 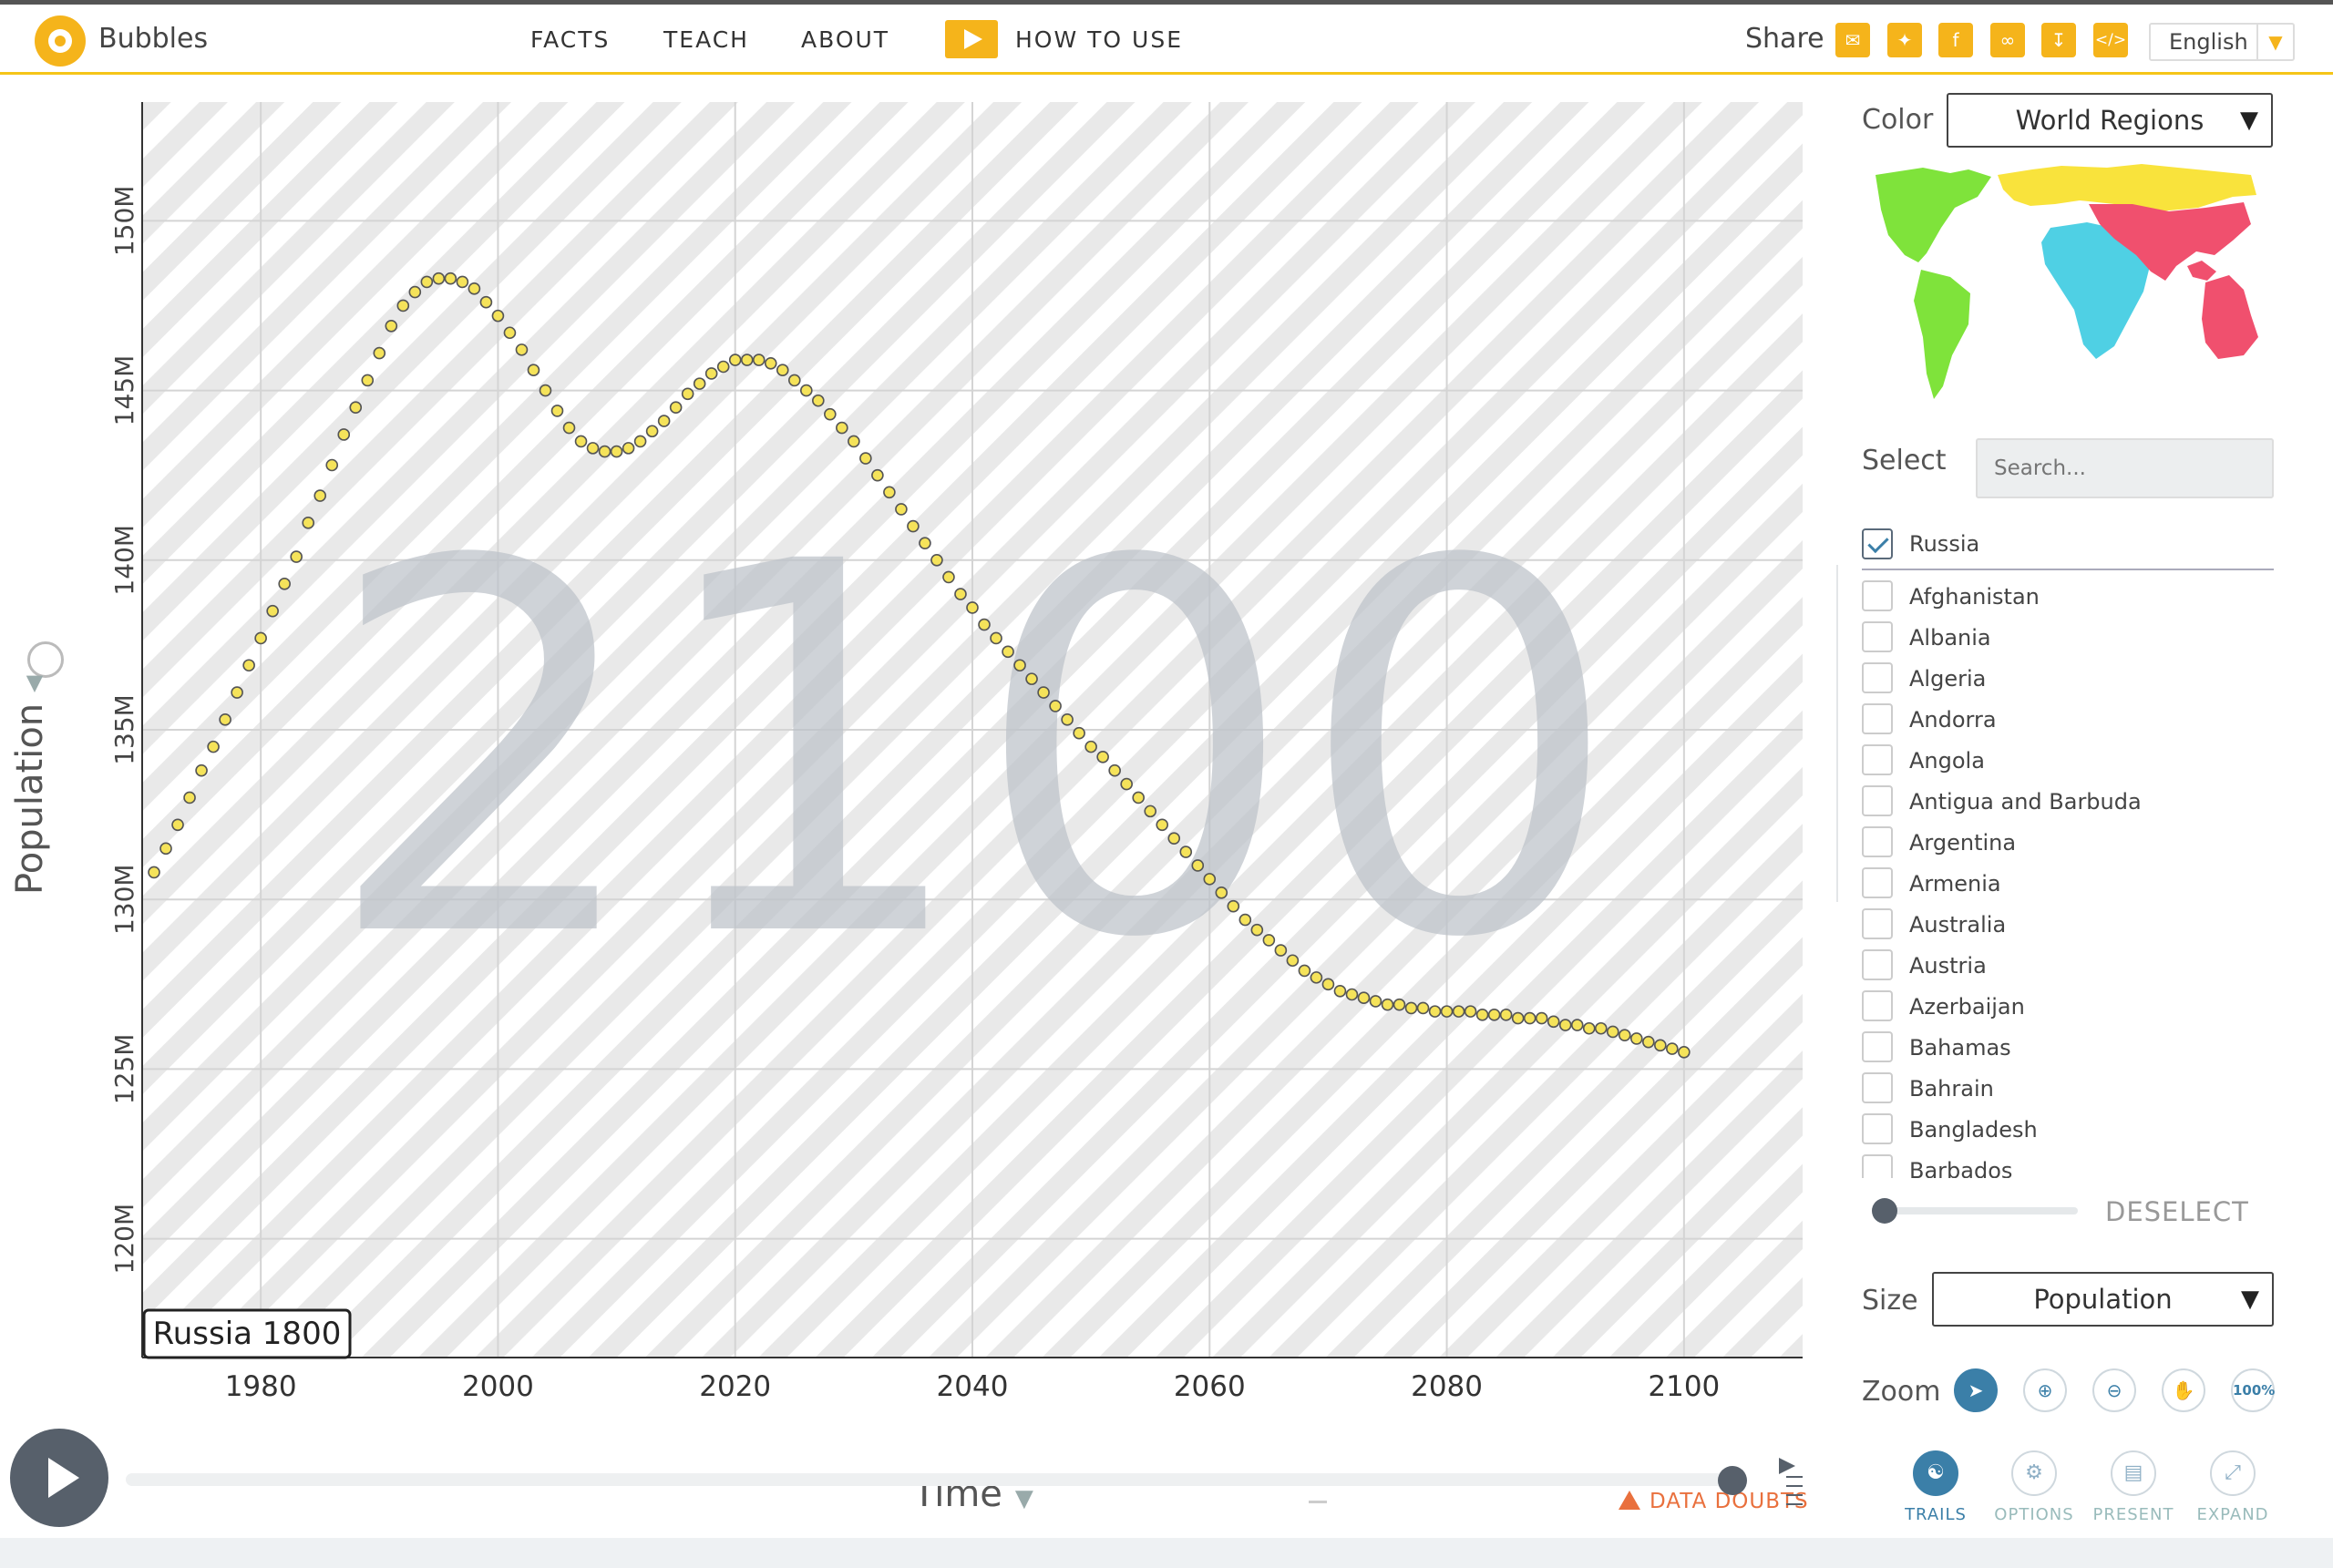 What do you see at coordinates (1853, 40) in the screenshot?
I see `mail-icon: ✉` at bounding box center [1853, 40].